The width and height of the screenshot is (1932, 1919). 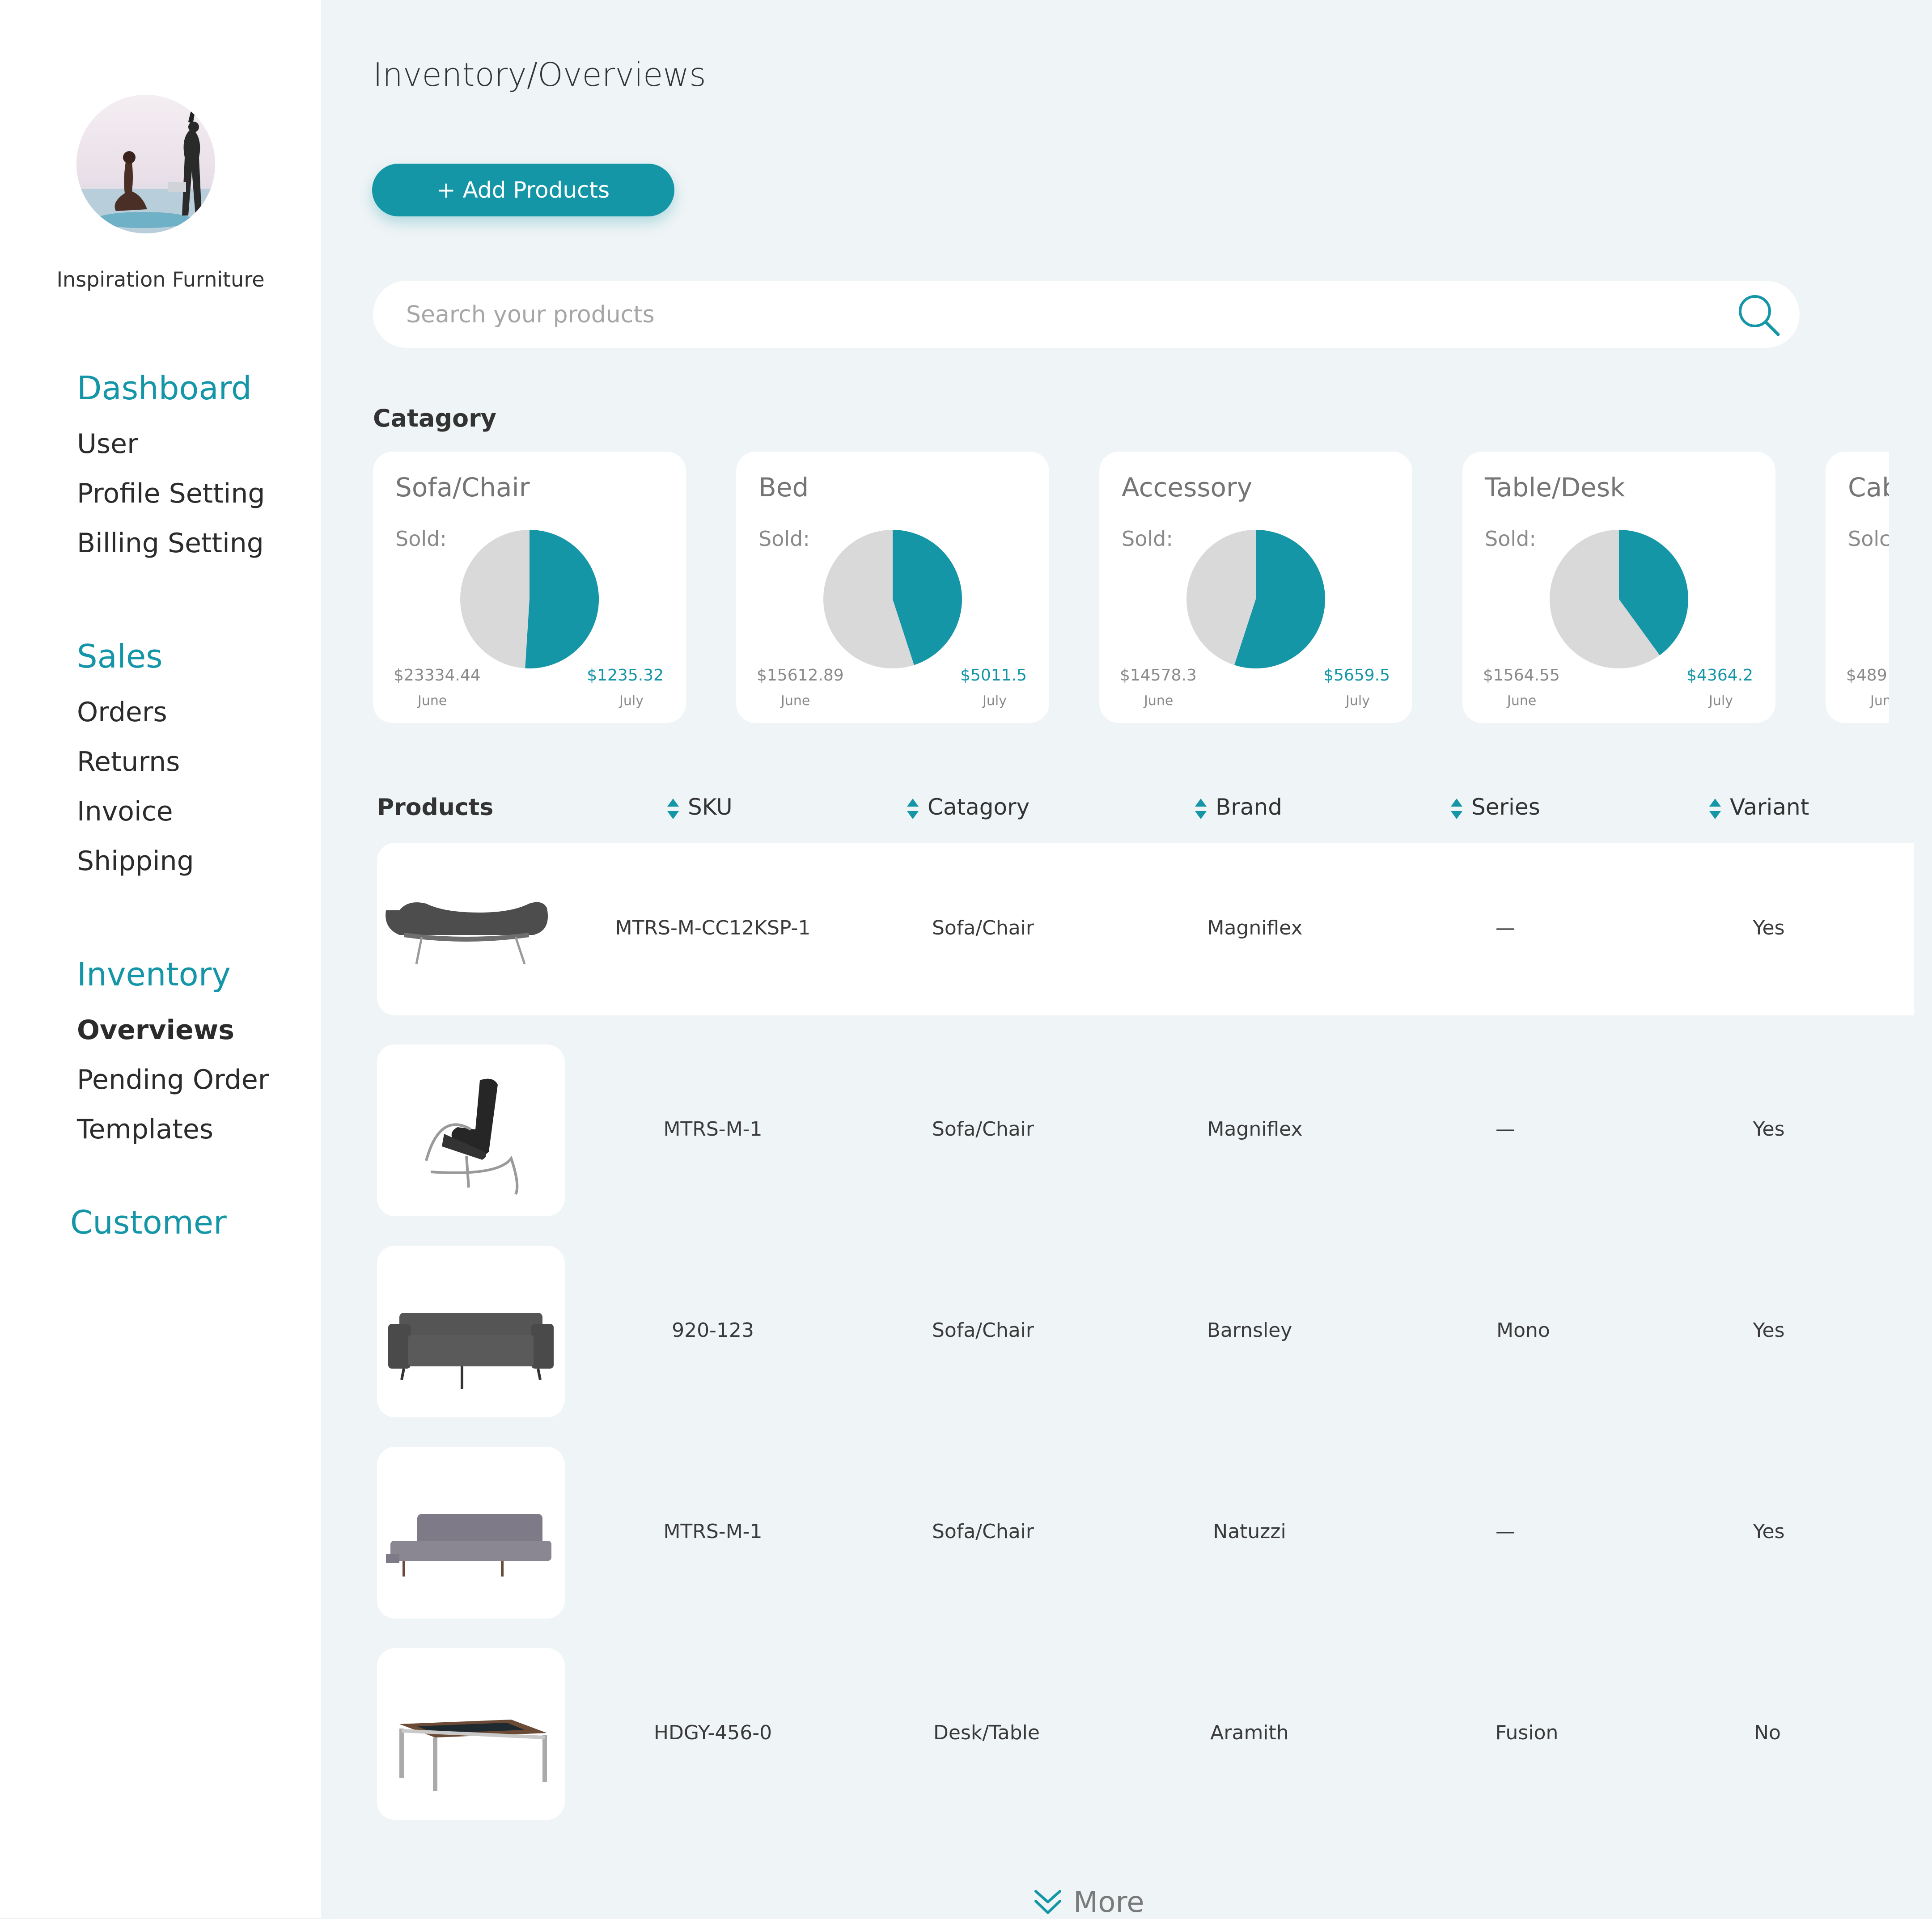 I want to click on cell-sku: HDGY-456-0, so click(x=712, y=1732).